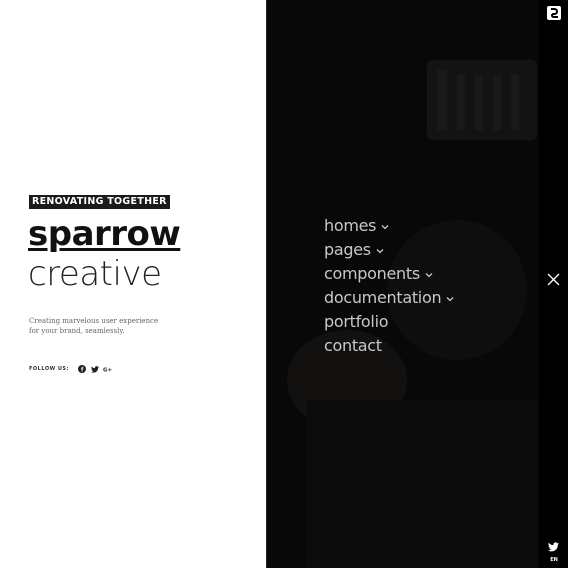  What do you see at coordinates (82, 369) in the screenshot?
I see `facebook-icon` at bounding box center [82, 369].